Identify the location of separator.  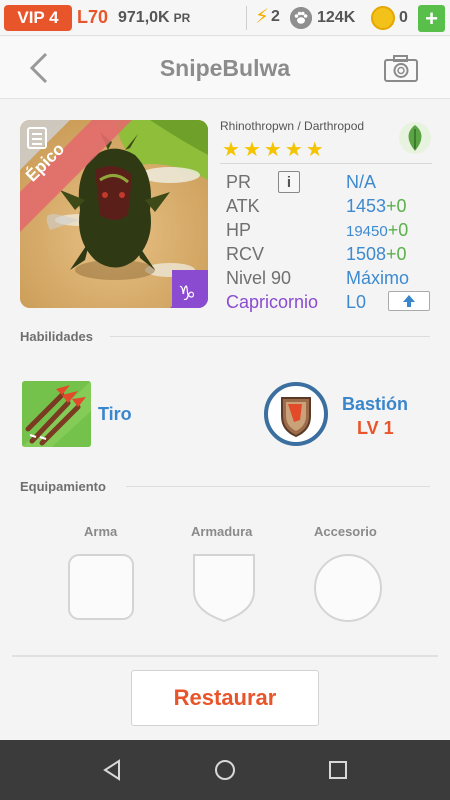
(246, 18).